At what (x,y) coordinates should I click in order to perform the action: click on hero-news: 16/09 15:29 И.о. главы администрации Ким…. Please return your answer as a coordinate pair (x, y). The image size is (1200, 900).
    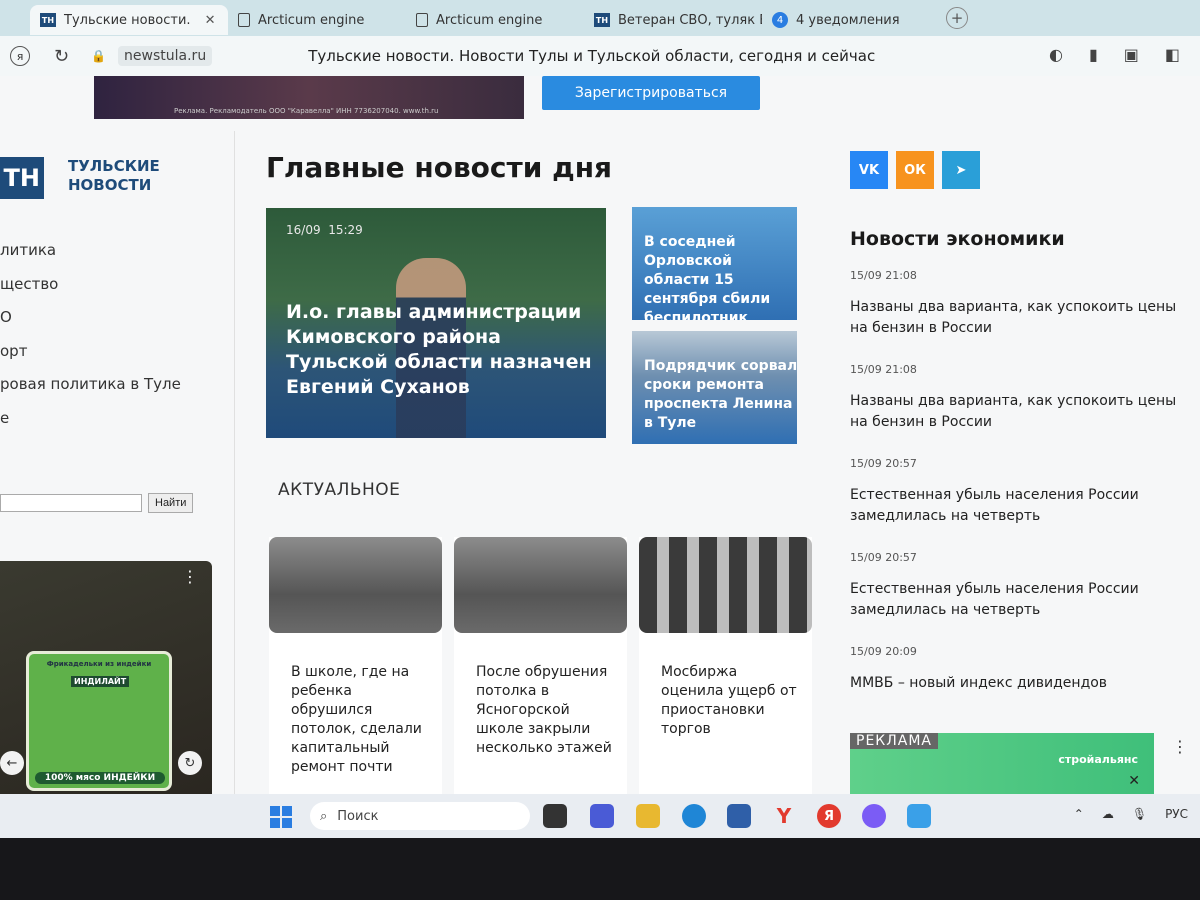
    Looking at the image, I should click on (436, 323).